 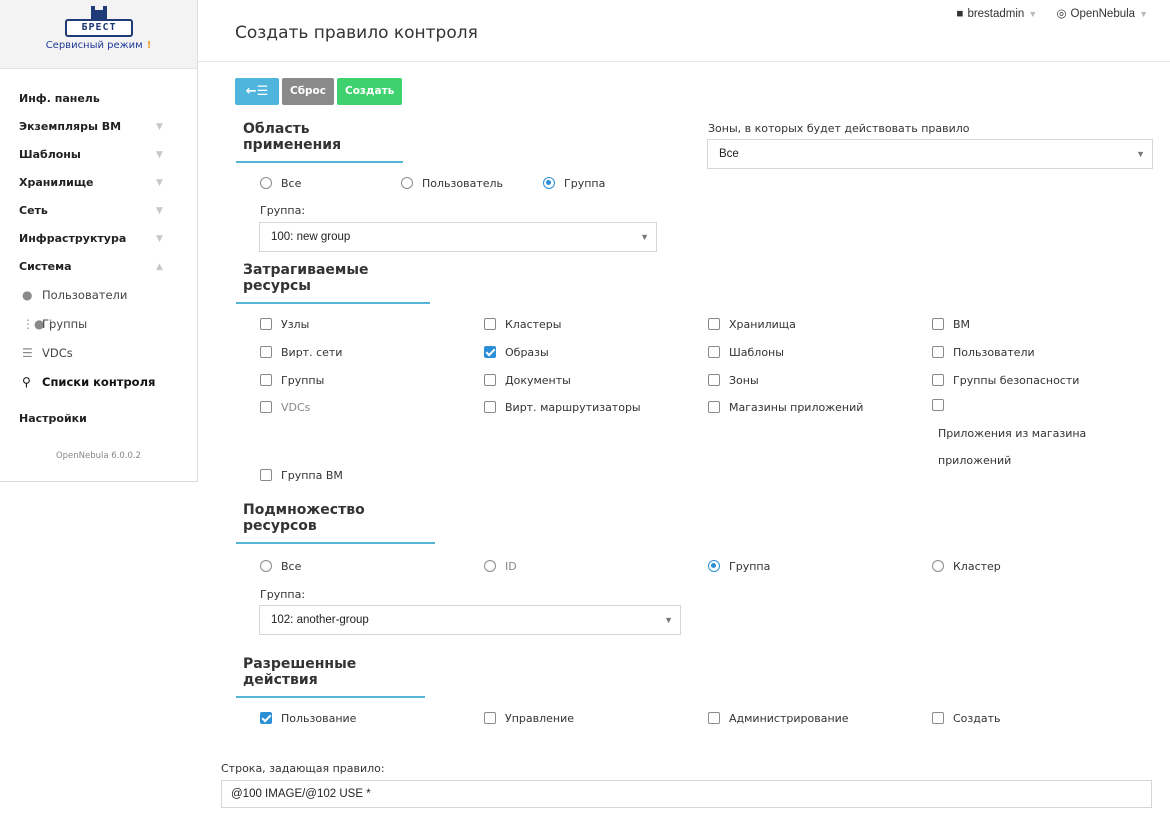 What do you see at coordinates (45, 266) in the screenshot?
I see `sidebar-item-label: Система` at bounding box center [45, 266].